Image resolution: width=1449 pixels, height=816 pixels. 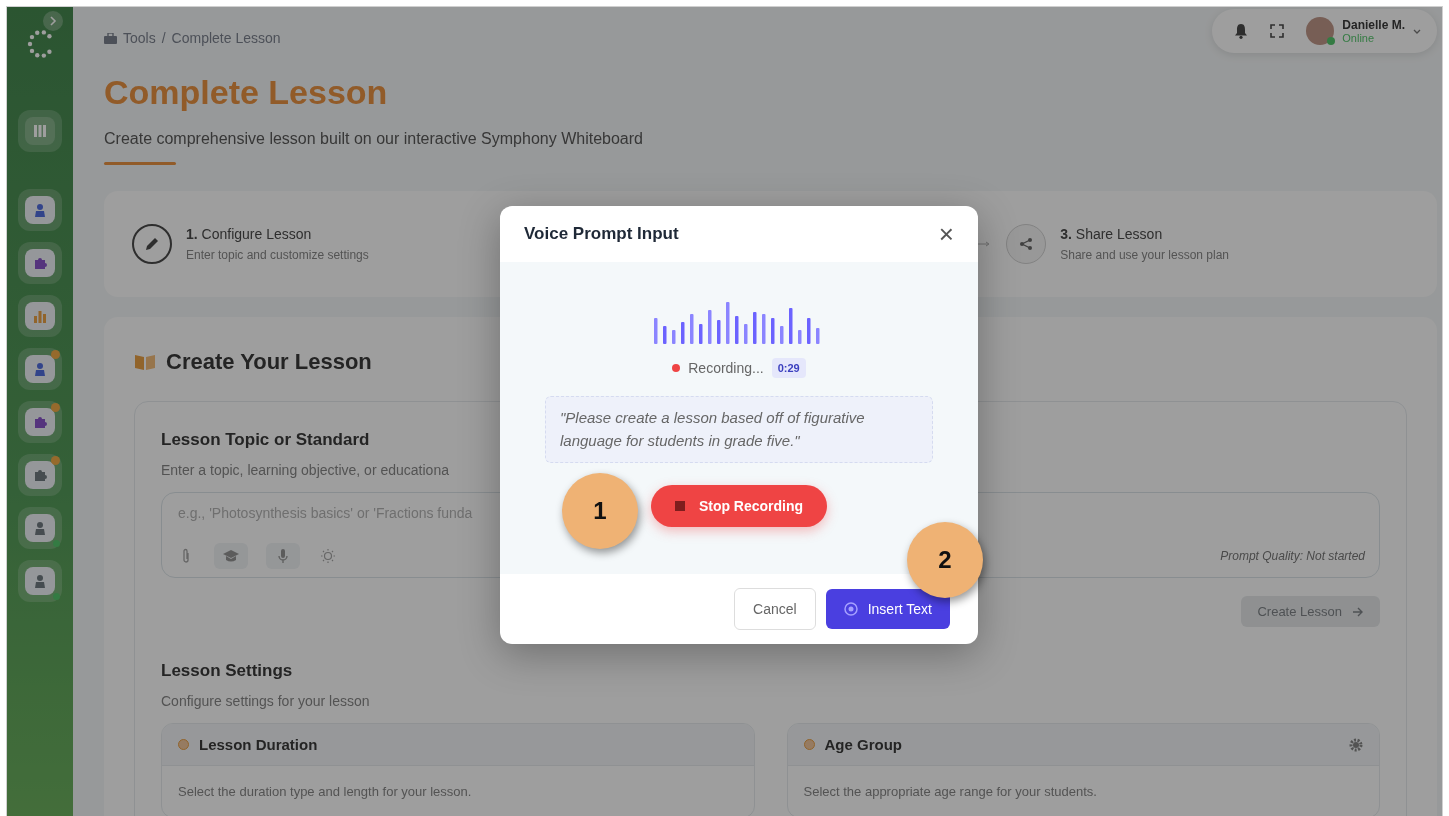 I want to click on insert-text-button: Insert Text, so click(x=887, y=609).